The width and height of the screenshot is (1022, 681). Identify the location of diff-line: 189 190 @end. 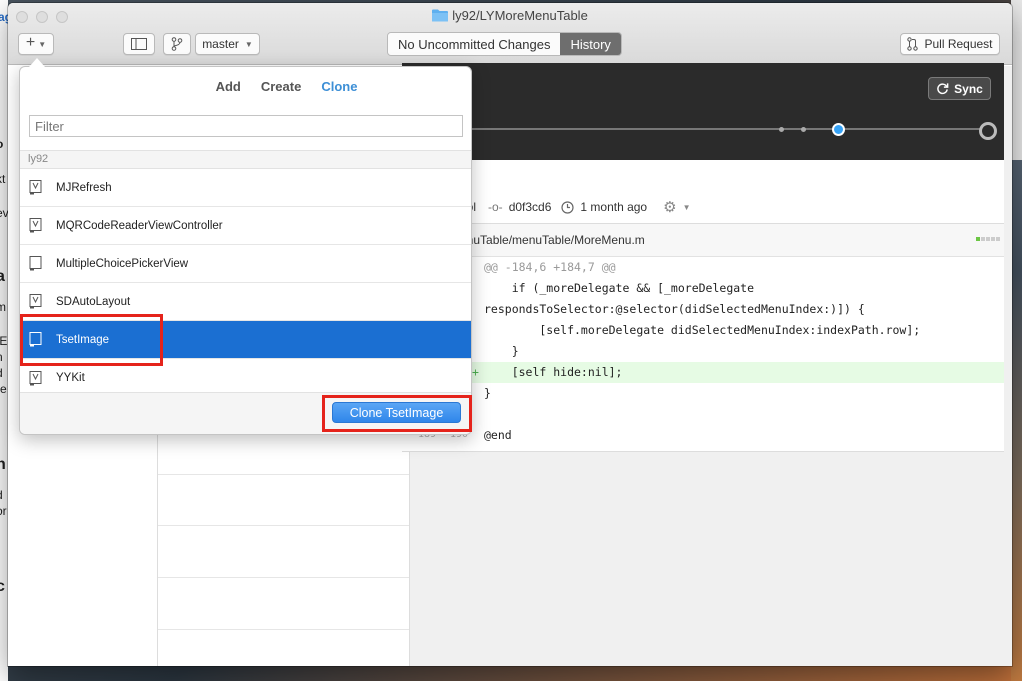
(703, 435).